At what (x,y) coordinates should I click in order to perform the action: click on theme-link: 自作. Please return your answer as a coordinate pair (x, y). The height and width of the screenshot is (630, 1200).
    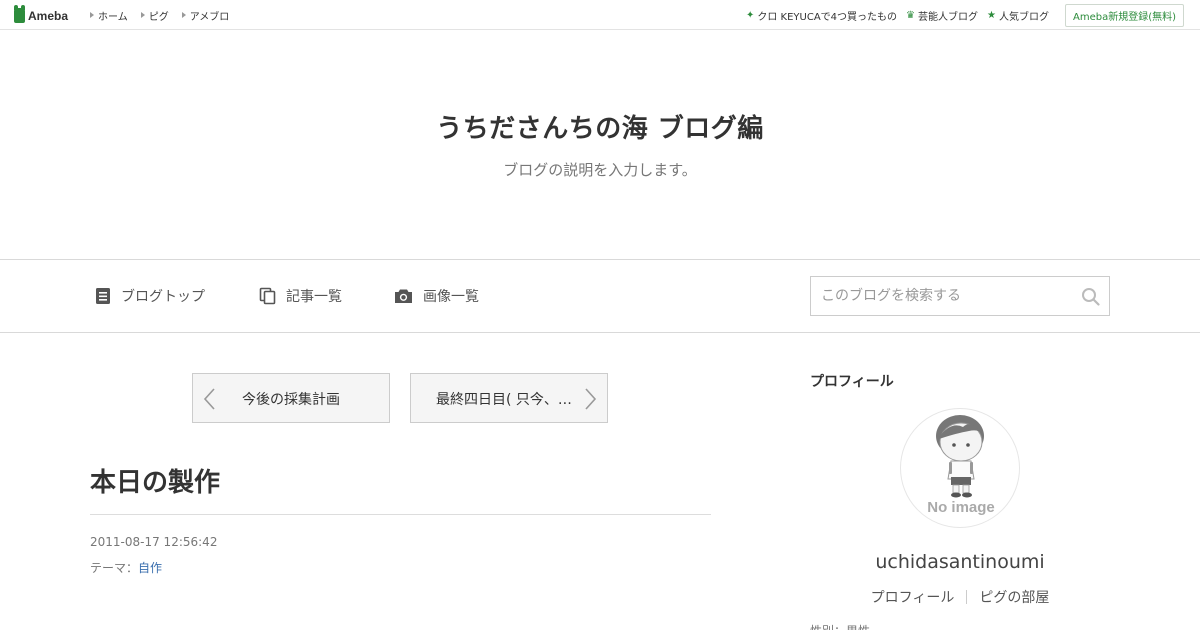
    Looking at the image, I should click on (150, 568).